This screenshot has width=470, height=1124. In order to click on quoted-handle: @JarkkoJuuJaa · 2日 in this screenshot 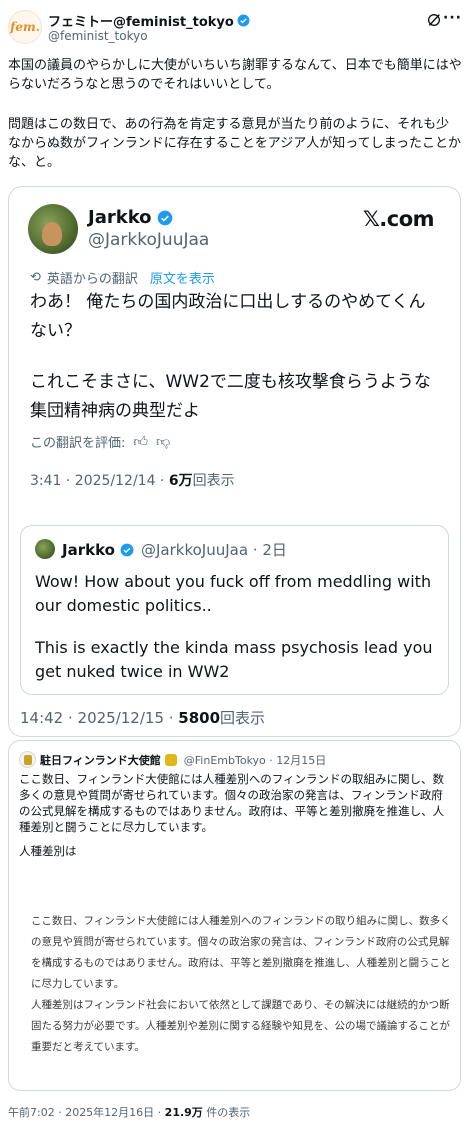, I will do `click(213, 550)`.